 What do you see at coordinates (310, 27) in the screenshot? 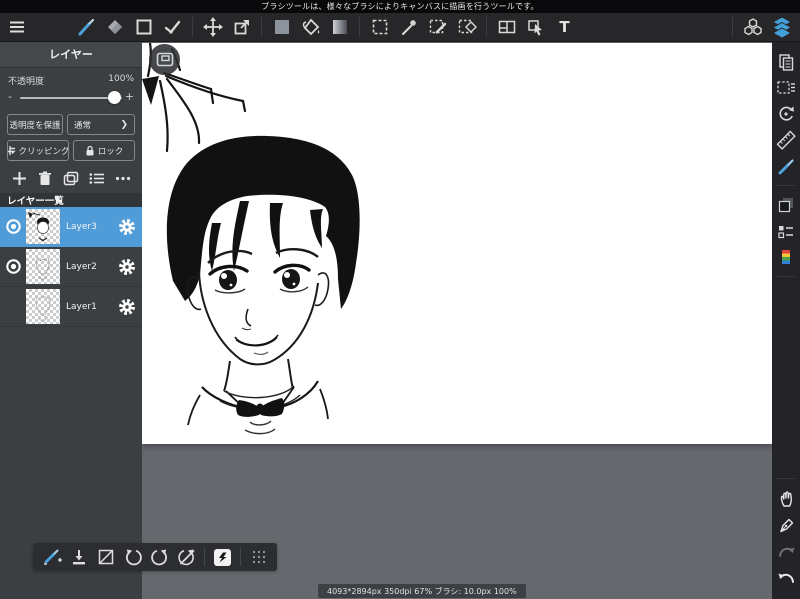
I see `bucket-tool-button` at bounding box center [310, 27].